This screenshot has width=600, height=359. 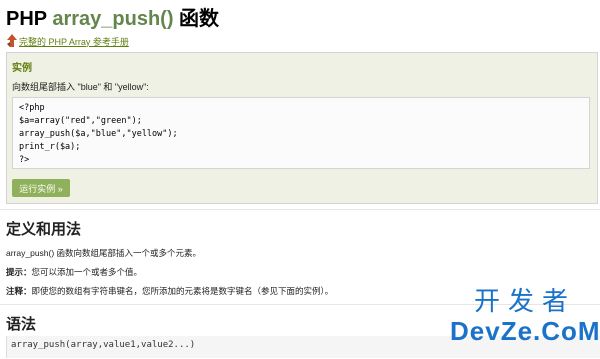 I want to click on tip-paragraph: 提示：您可以添加一个或者多个值。, so click(x=74, y=272).